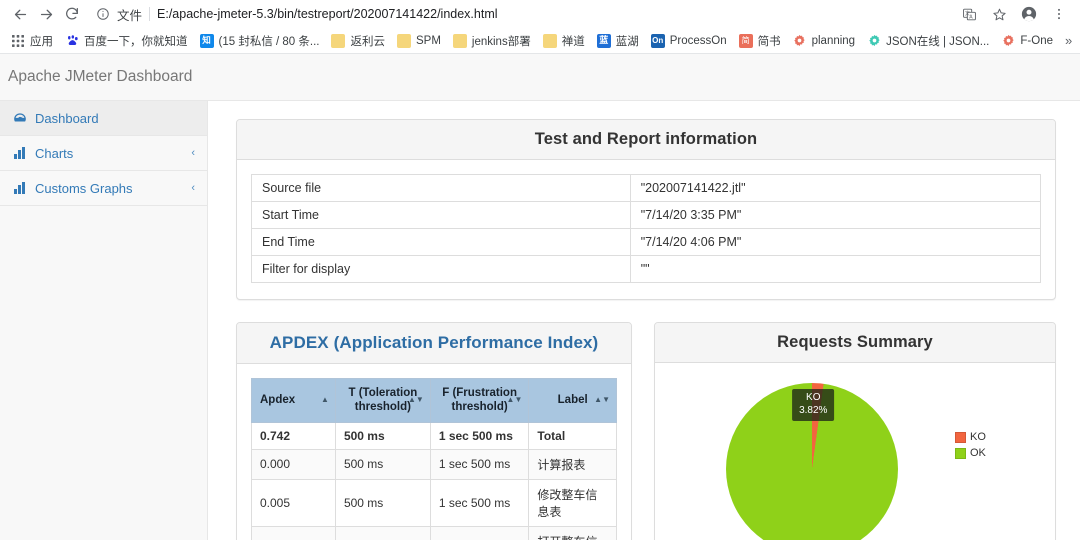 The height and width of the screenshot is (540, 1080). Describe the element at coordinates (441, 242) in the screenshot. I see `info-key: End Time` at that location.